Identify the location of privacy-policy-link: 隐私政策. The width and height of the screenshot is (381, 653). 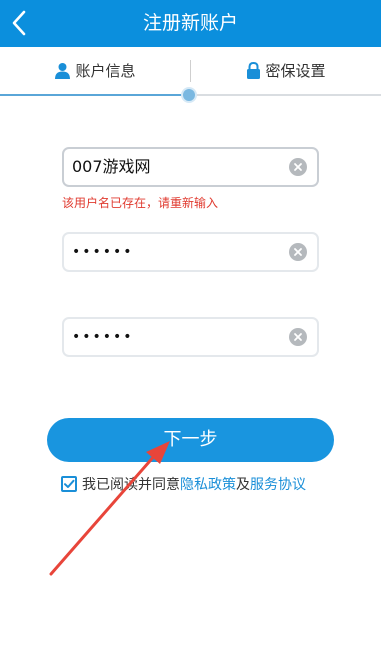
(208, 484).